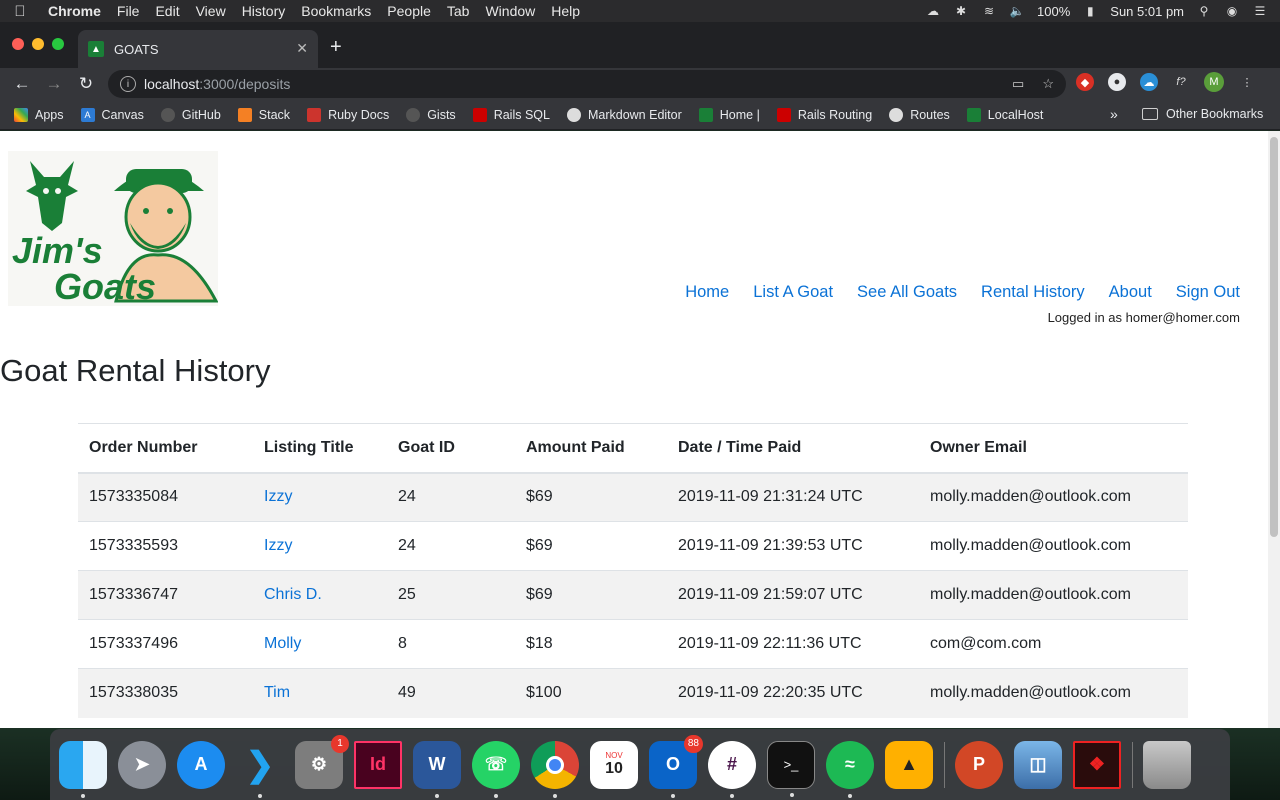  I want to click on bookmark-markdown-editor: Markdown Editor, so click(624, 114).